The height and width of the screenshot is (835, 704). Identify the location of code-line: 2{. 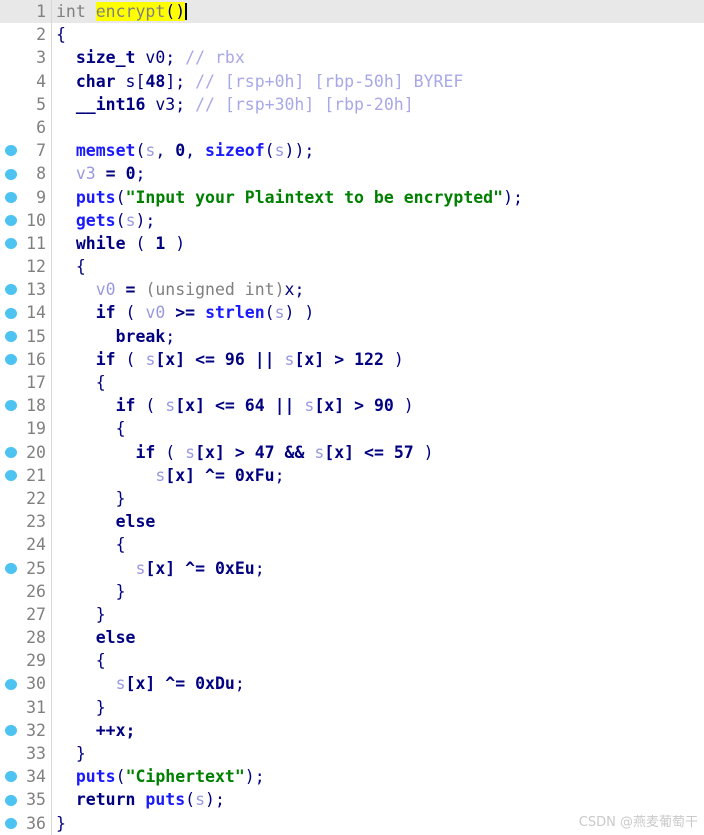
(352, 34).